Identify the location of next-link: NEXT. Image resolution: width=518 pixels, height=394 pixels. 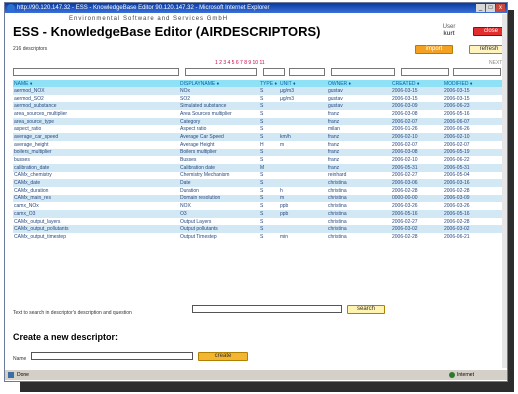
(495, 63).